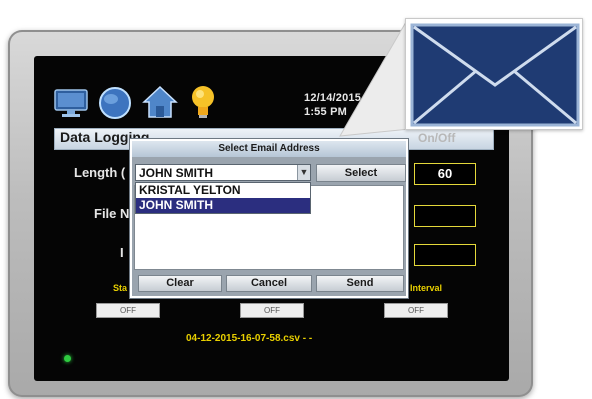  What do you see at coordinates (249, 338) in the screenshot?
I see `log-filename: 04-12-2015-16-07-58.csv - -` at bounding box center [249, 338].